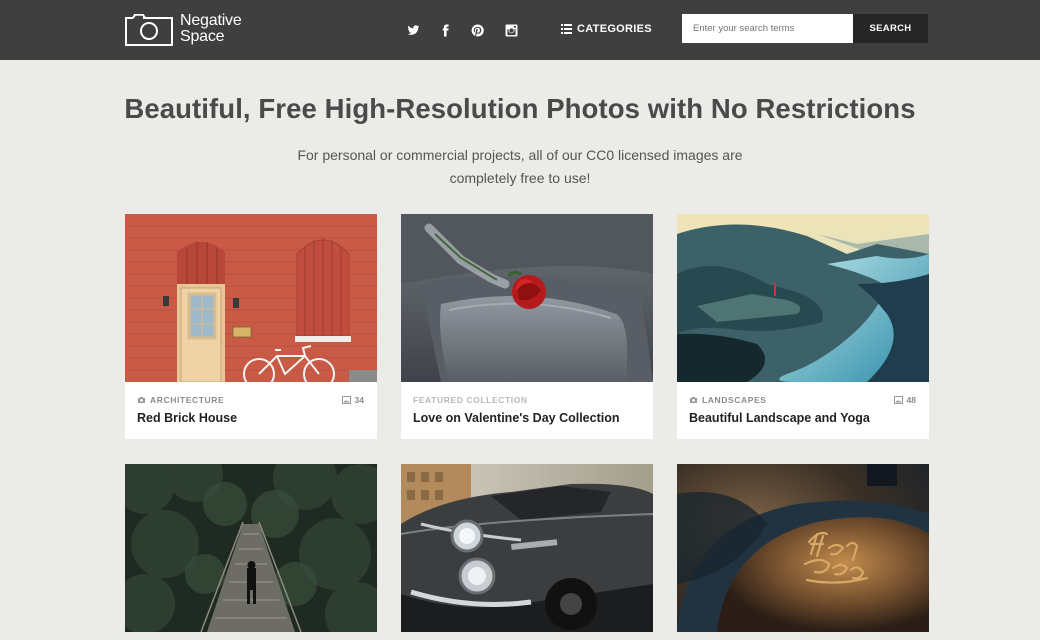  I want to click on camera-logo-icon, so click(149, 30).